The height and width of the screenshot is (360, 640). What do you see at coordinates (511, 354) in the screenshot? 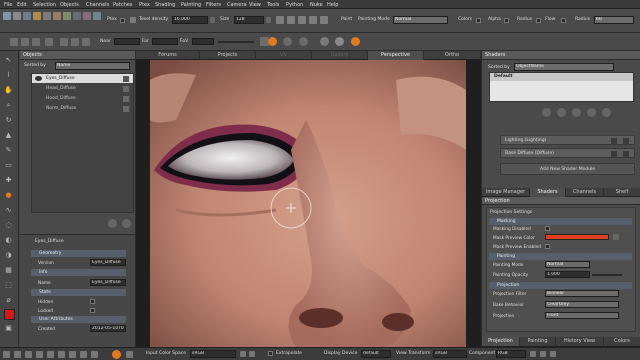
I see `component-select: RGB` at bounding box center [511, 354].